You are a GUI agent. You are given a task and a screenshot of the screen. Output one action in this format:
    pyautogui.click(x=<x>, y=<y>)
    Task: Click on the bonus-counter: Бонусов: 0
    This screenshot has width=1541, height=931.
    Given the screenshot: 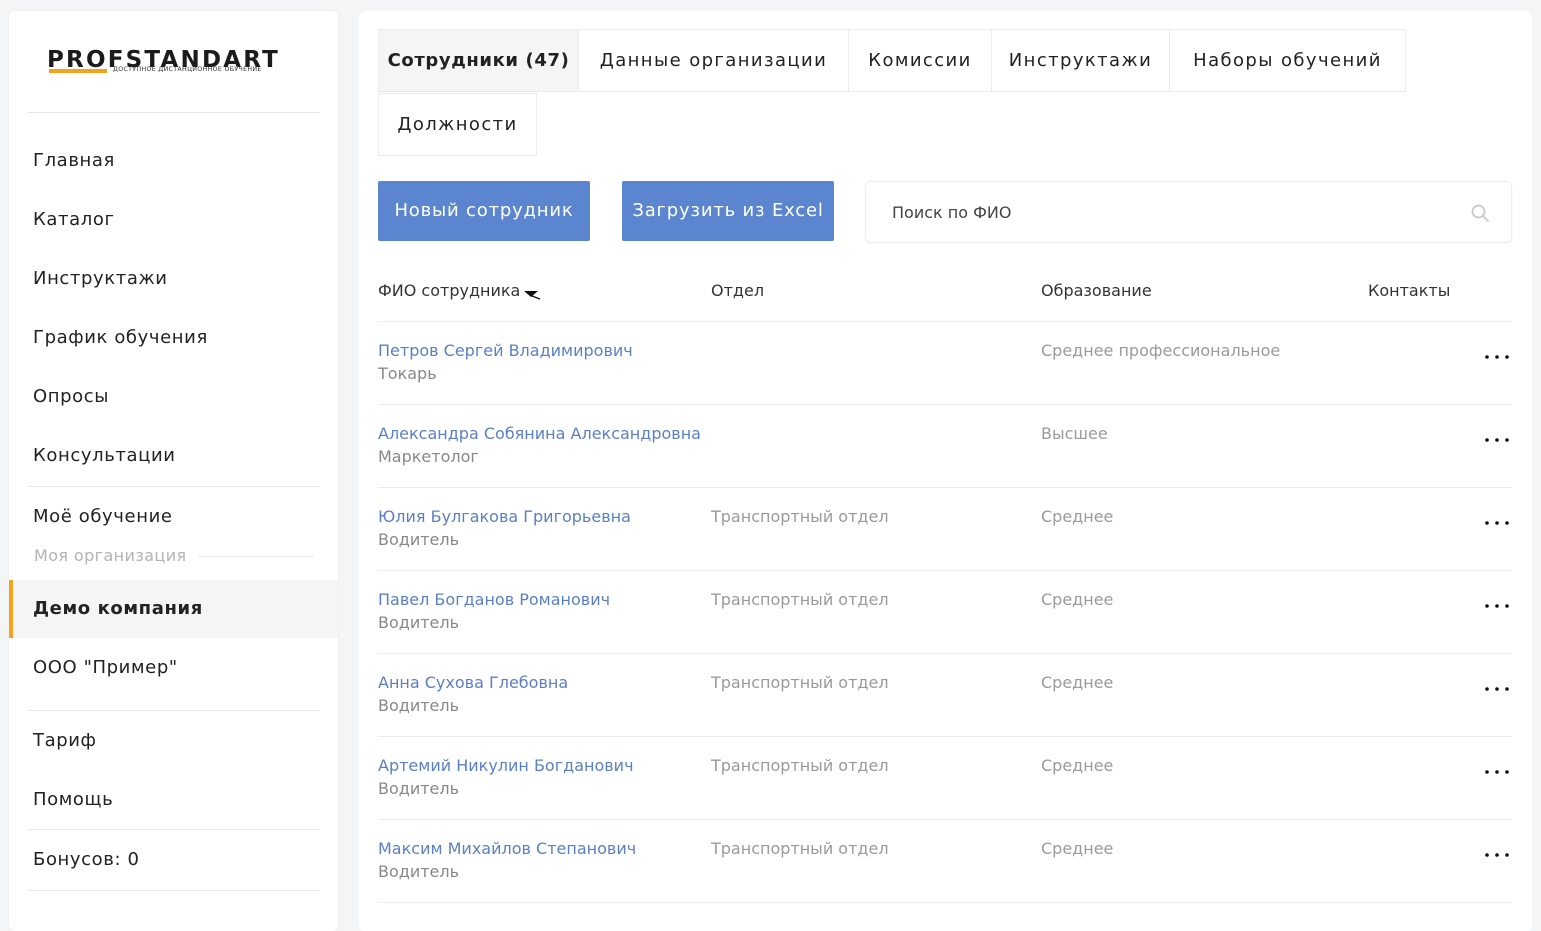 What is the action you would take?
    pyautogui.click(x=86, y=860)
    